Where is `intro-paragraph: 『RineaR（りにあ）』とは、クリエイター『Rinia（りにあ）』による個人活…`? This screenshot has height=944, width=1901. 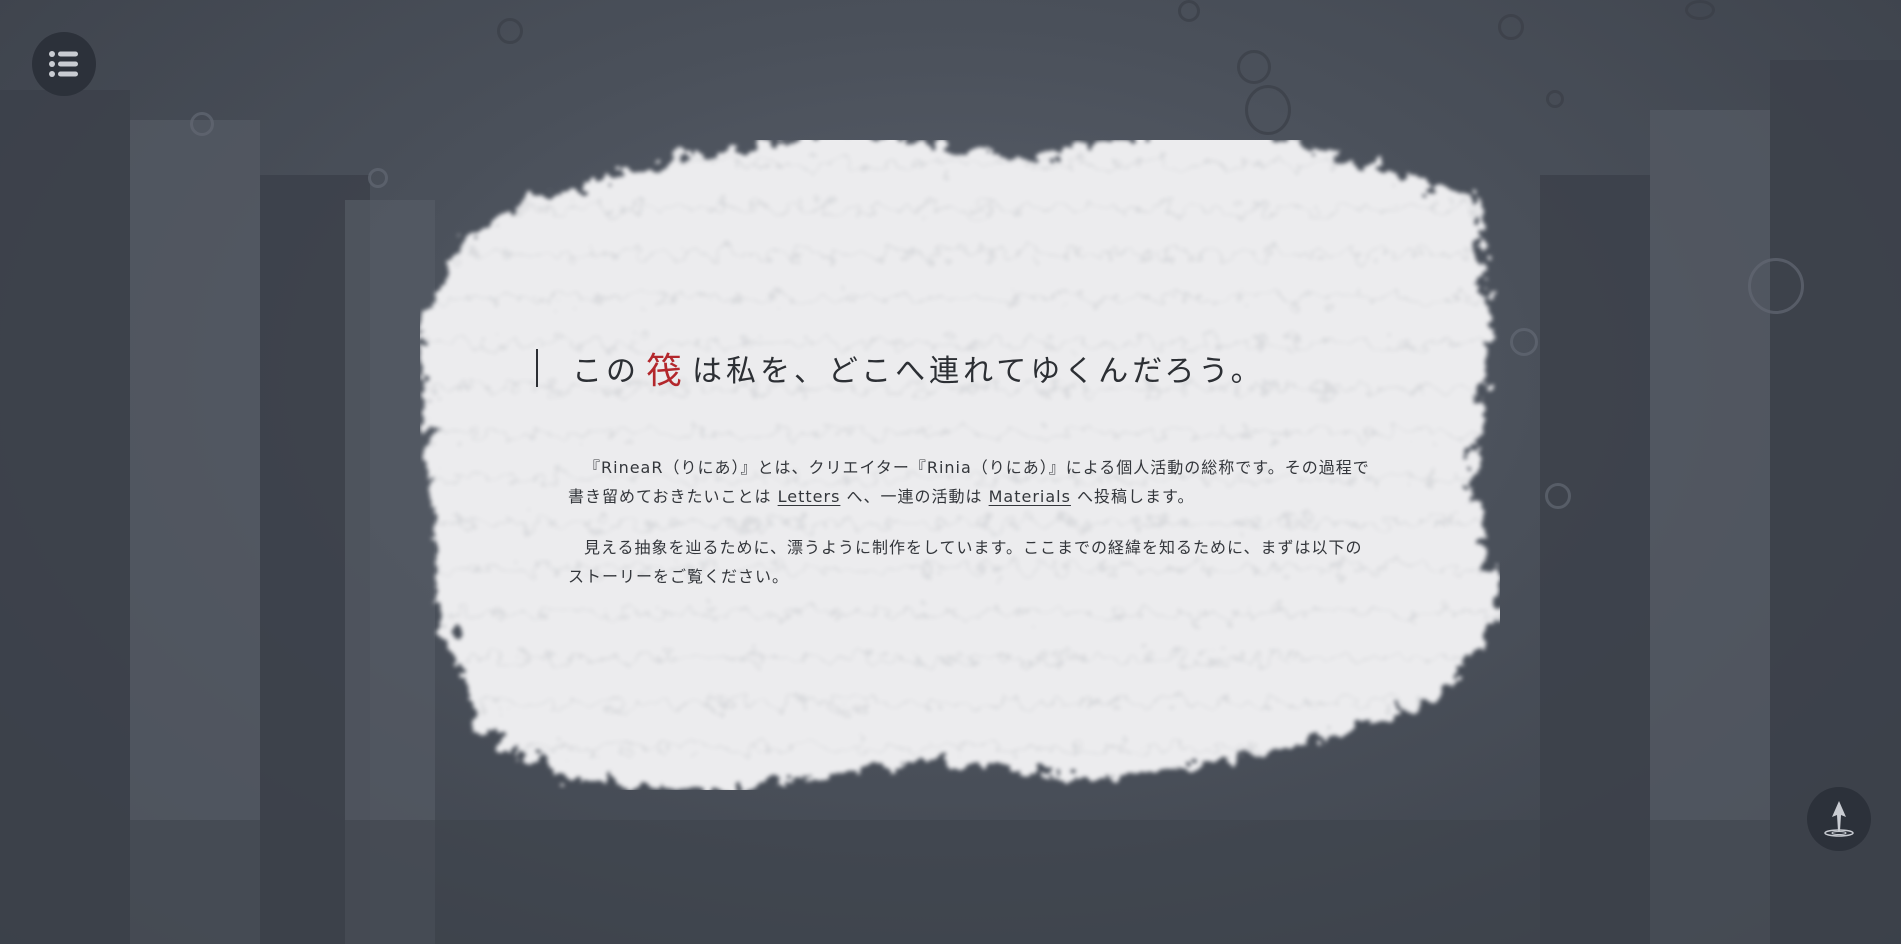 intro-paragraph: 『RineaR（りにあ）』とは、クリエイター『Rinia（りにあ）』による個人活… is located at coordinates (971, 482).